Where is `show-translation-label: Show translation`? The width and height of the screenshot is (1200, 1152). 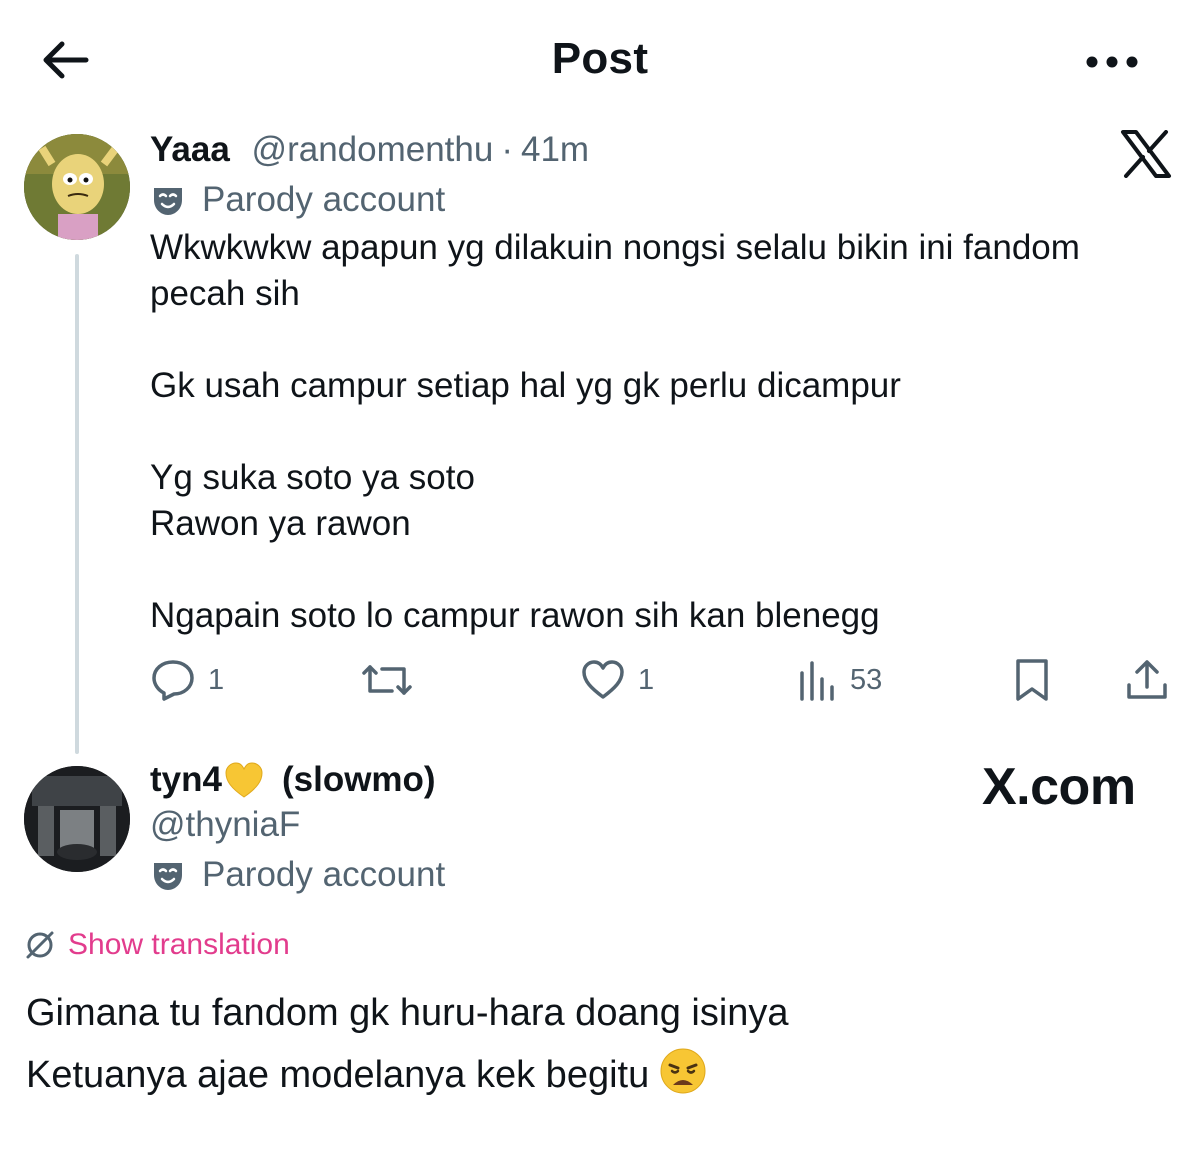
show-translation-label: Show translation is located at coordinates (179, 944).